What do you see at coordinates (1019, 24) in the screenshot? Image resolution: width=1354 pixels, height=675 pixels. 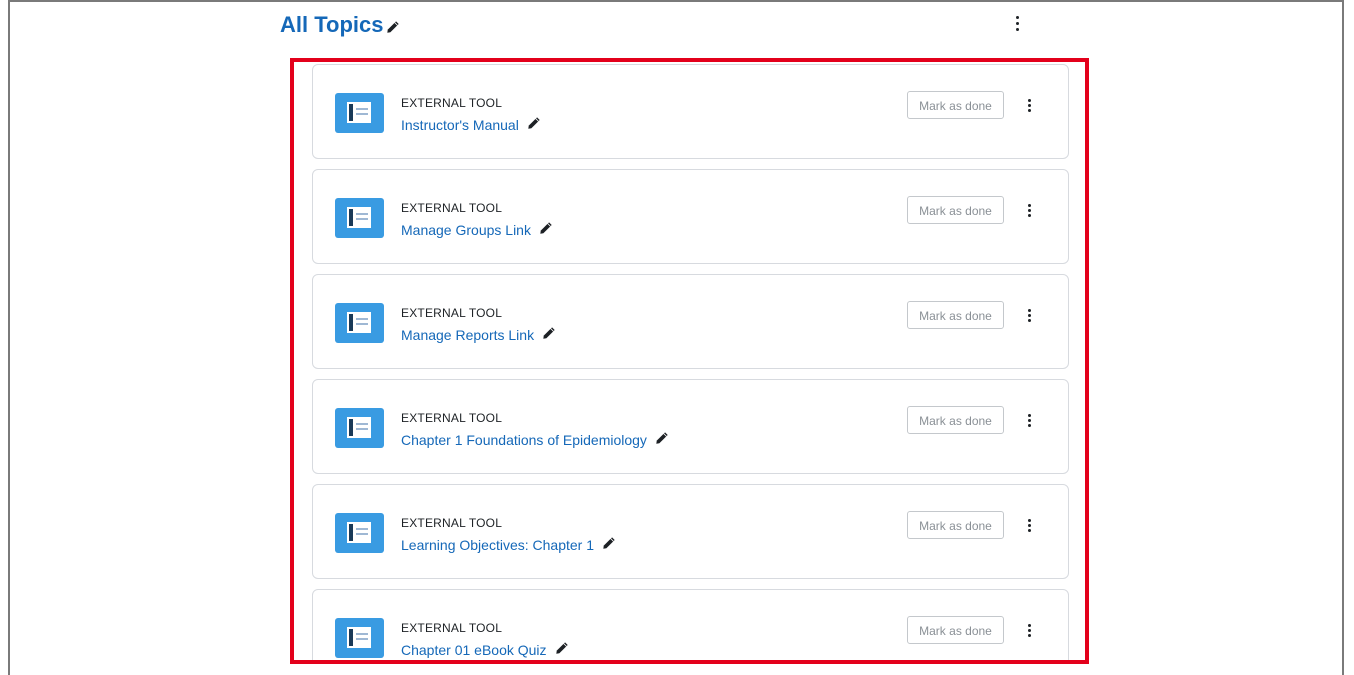 I see `section-menu-icon` at bounding box center [1019, 24].